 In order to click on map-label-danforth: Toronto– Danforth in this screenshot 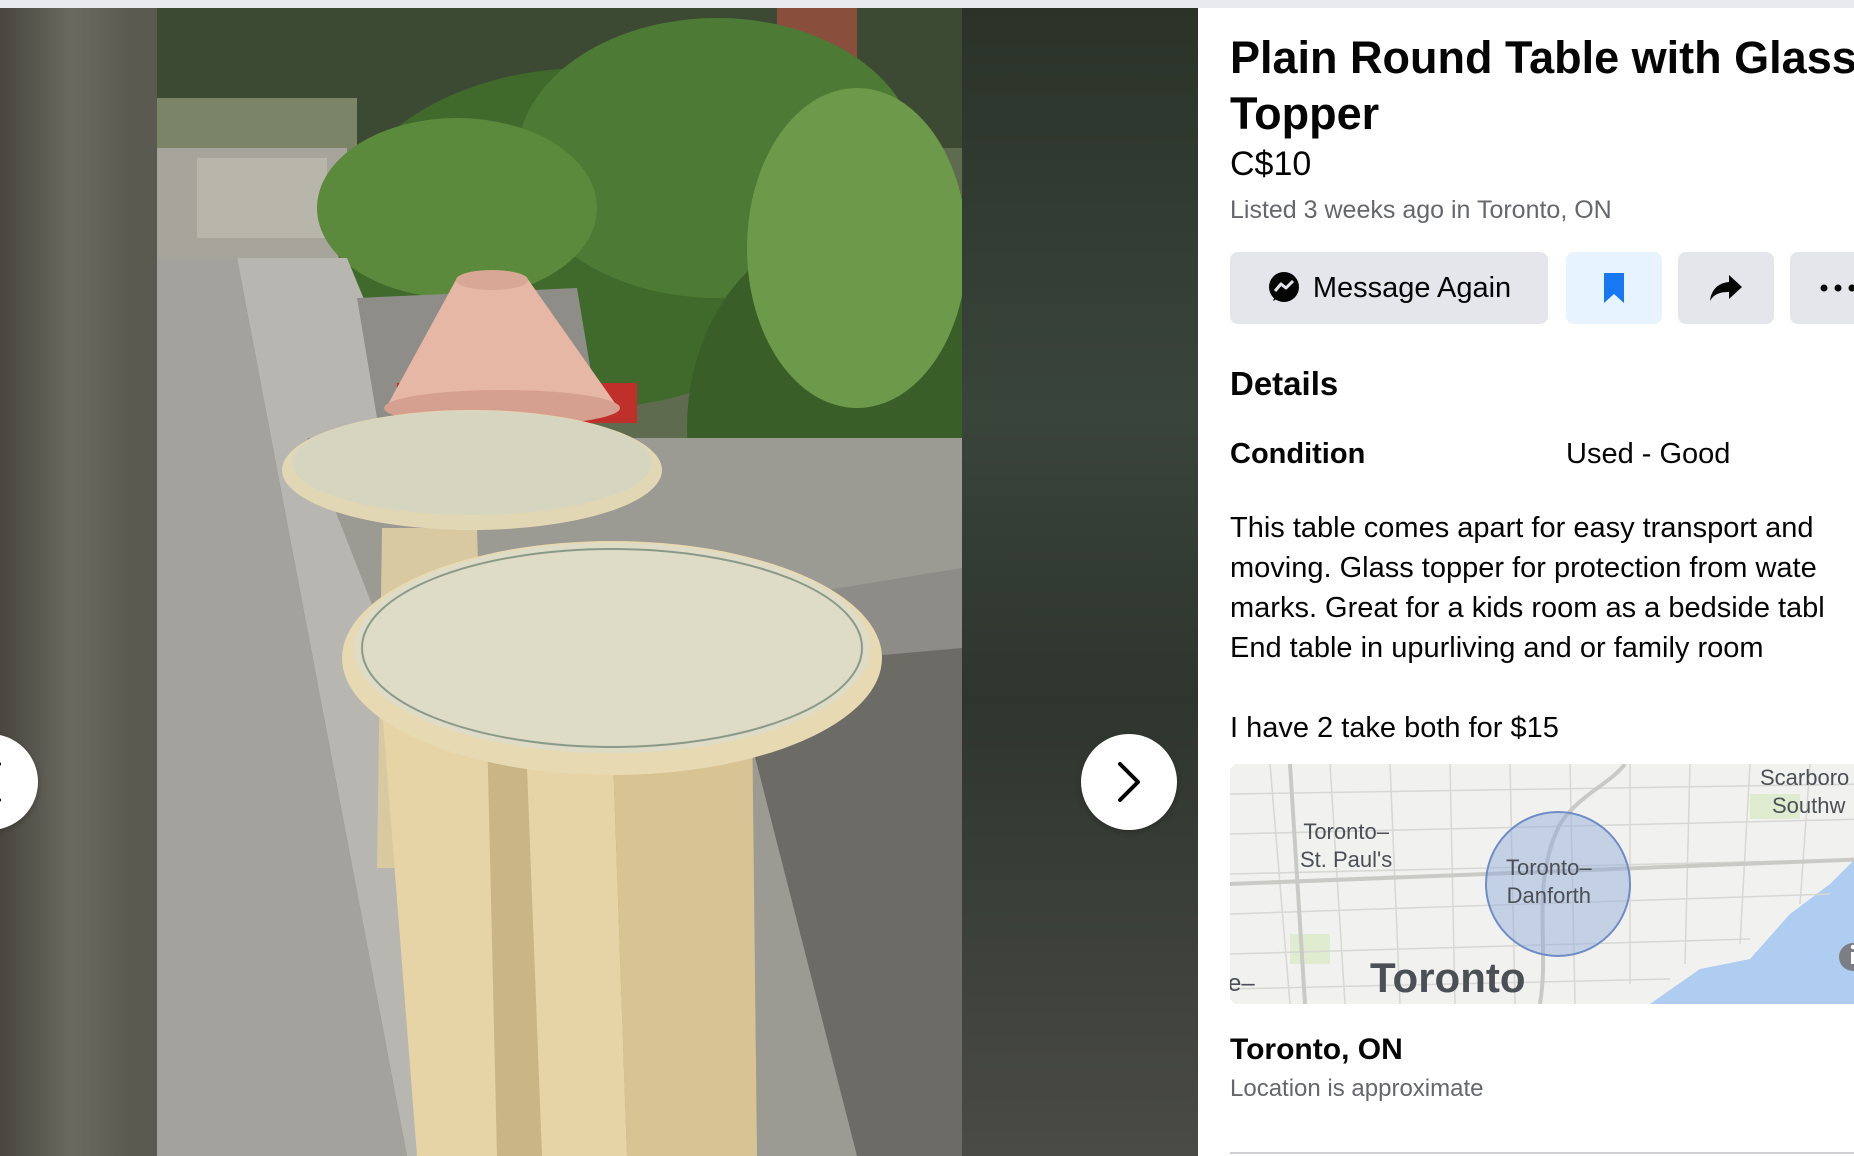, I will do `click(1549, 882)`.